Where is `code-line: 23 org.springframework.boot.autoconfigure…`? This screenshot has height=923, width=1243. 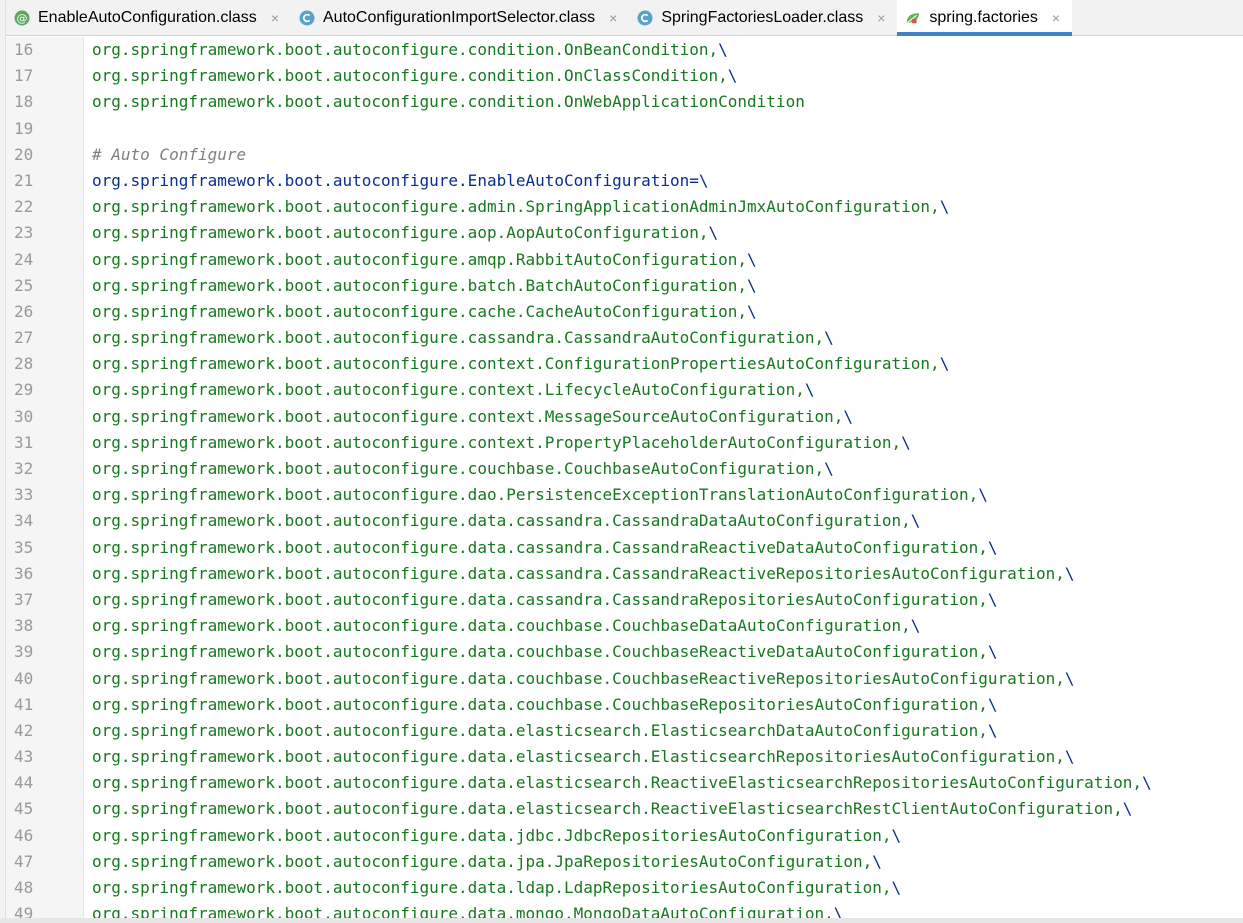
code-line: 23 org.springframework.boot.autoconfigure… is located at coordinates (624, 233).